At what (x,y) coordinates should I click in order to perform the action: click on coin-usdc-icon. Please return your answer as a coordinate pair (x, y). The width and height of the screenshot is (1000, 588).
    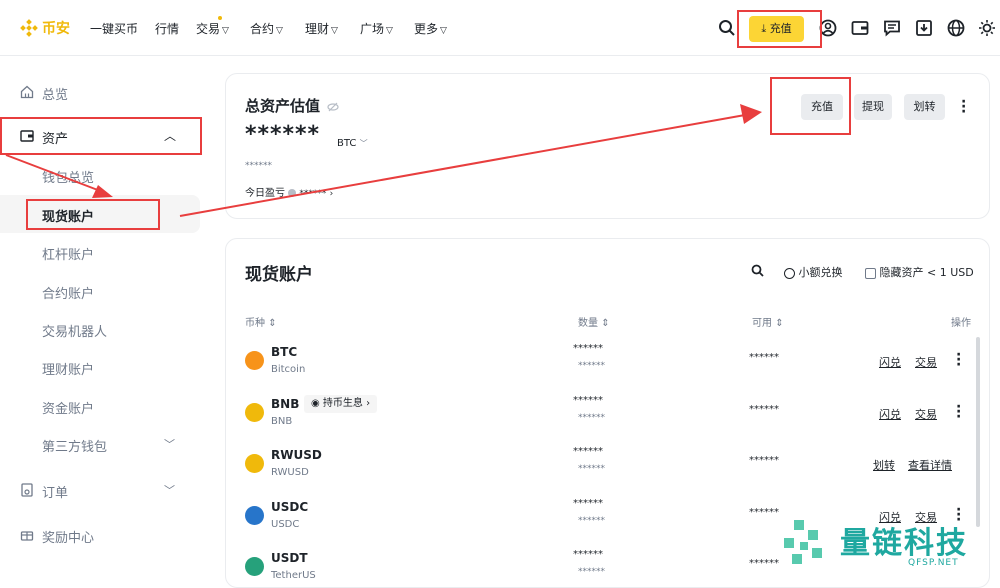
    Looking at the image, I should click on (254, 515).